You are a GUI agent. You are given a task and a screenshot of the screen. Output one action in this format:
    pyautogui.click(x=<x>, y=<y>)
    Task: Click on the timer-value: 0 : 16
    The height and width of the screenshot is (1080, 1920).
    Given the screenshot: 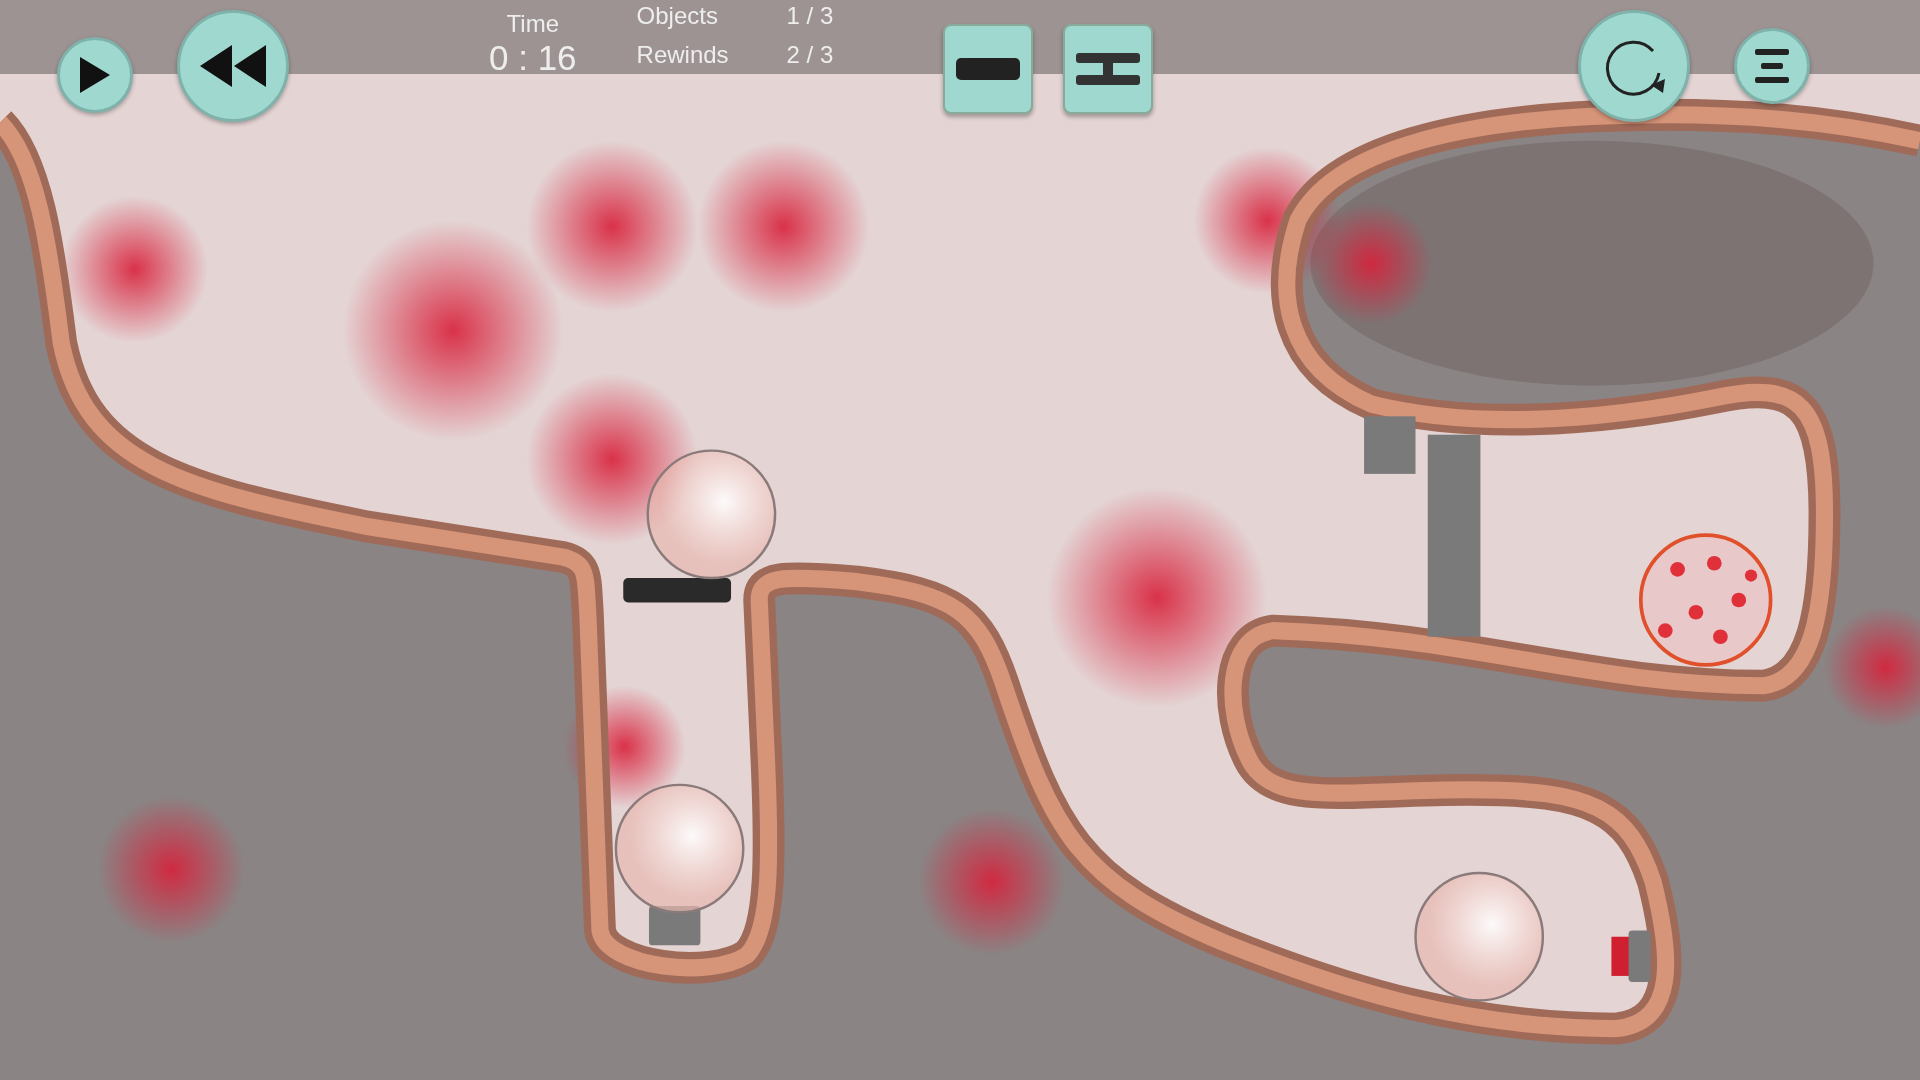 What is the action you would take?
    pyautogui.click(x=533, y=58)
    